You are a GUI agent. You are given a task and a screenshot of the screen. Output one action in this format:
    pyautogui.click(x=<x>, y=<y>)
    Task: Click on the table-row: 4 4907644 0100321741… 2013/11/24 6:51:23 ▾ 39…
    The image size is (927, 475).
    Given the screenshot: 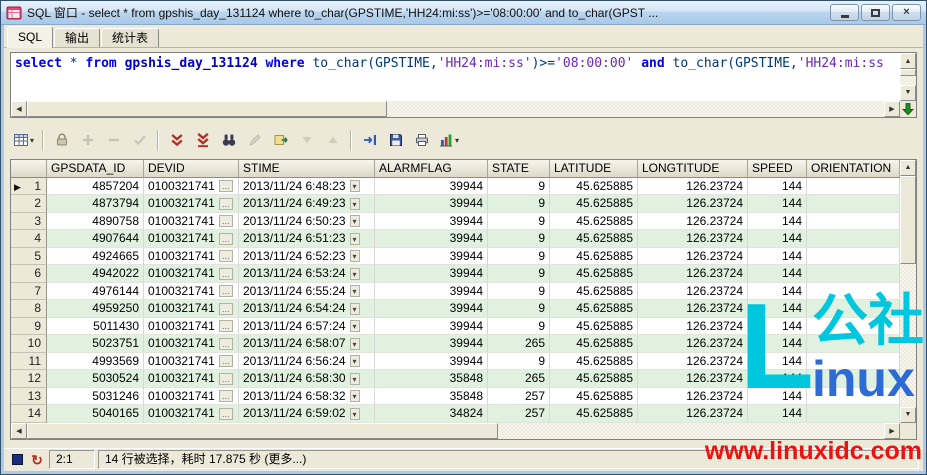 What is the action you would take?
    pyautogui.click(x=455, y=239)
    